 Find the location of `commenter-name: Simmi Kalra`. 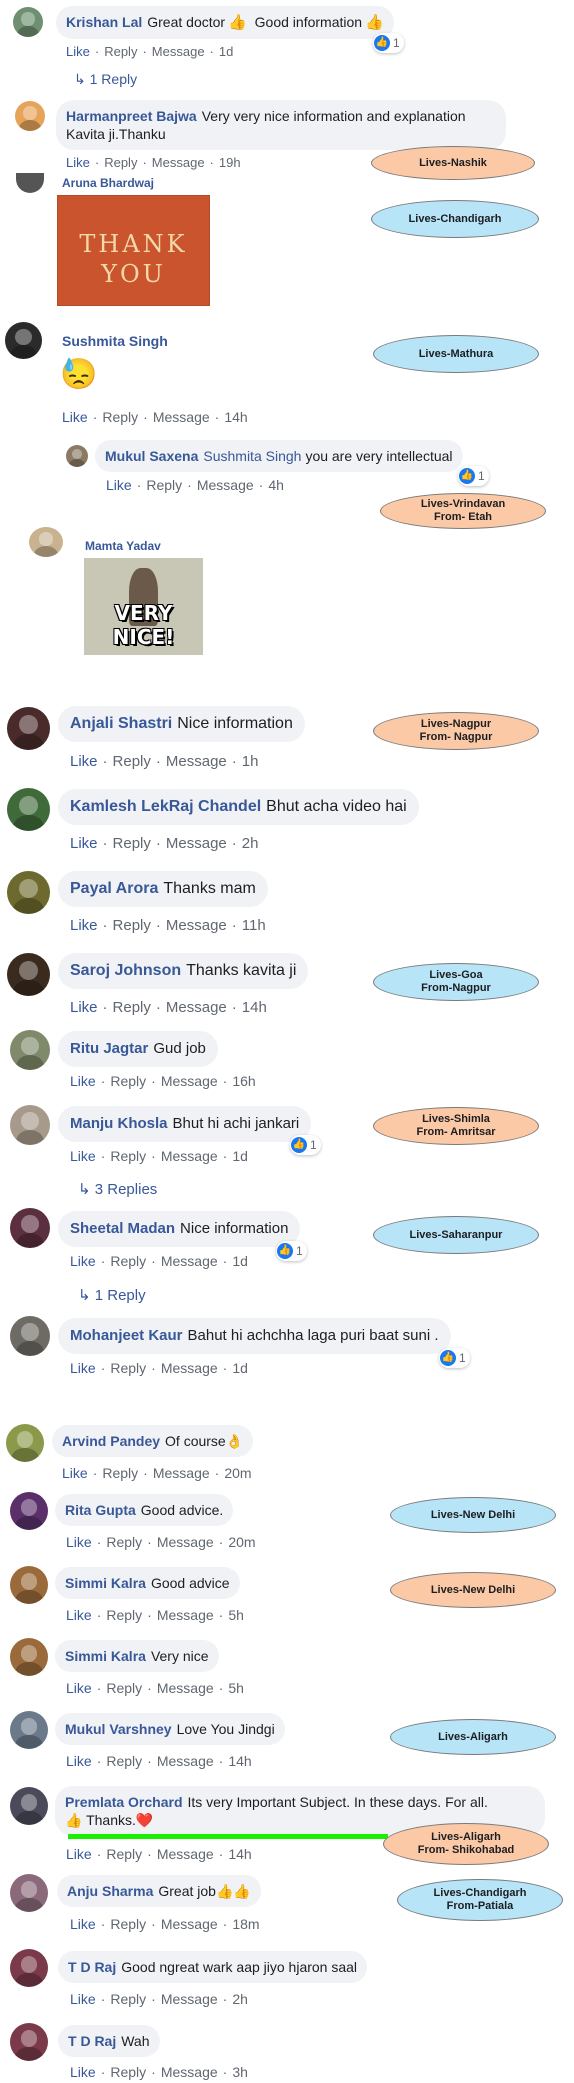

commenter-name: Simmi Kalra is located at coordinates (105, 1656).